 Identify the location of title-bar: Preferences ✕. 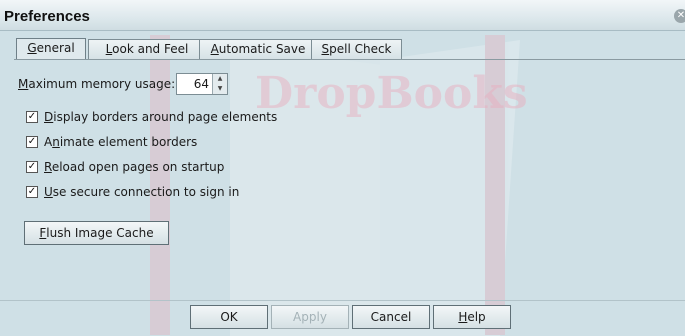
(342, 15).